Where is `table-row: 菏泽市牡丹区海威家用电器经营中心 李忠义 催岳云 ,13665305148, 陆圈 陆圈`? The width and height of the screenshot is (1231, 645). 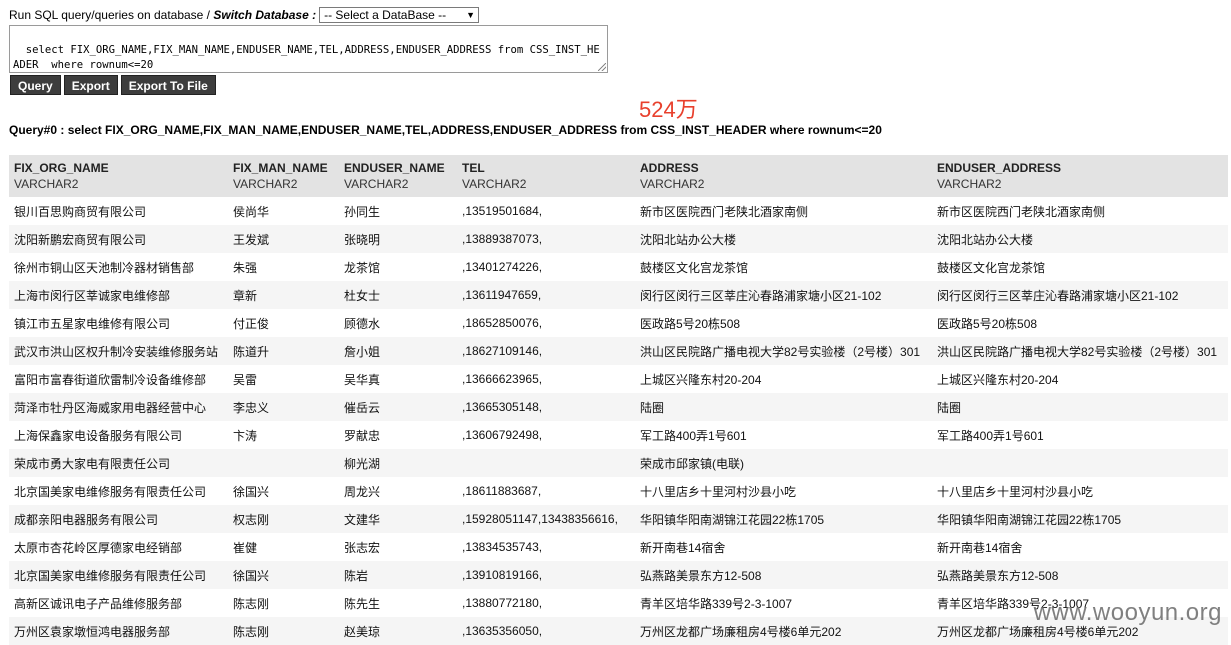
table-row: 菏泽市牡丹区海威家用电器经营中心 李忠义 催岳云 ,13665305148, 陆圈 陆圈 is located at coordinates (618, 407).